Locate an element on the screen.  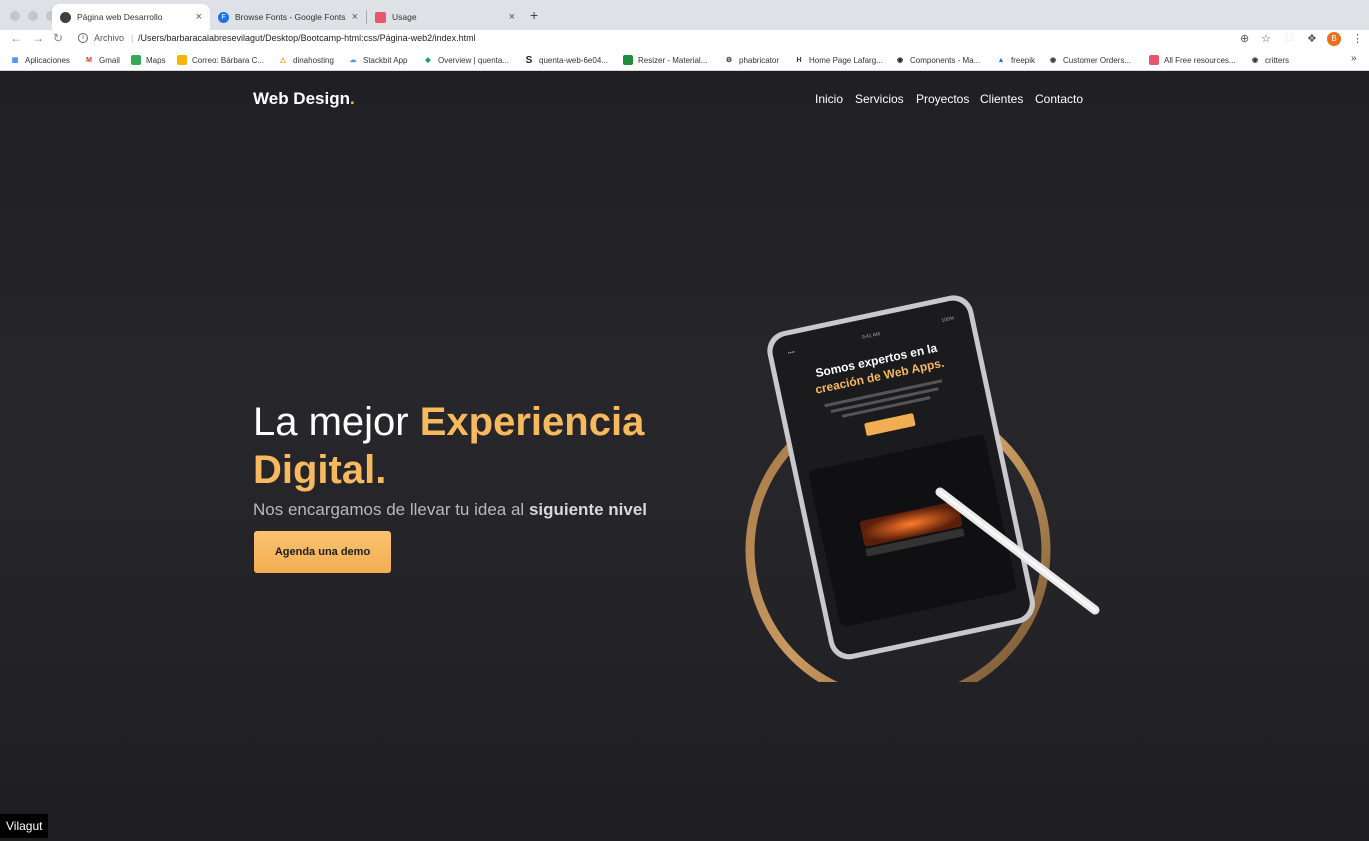
bookmark-maps: Maps is located at coordinates (148, 60).